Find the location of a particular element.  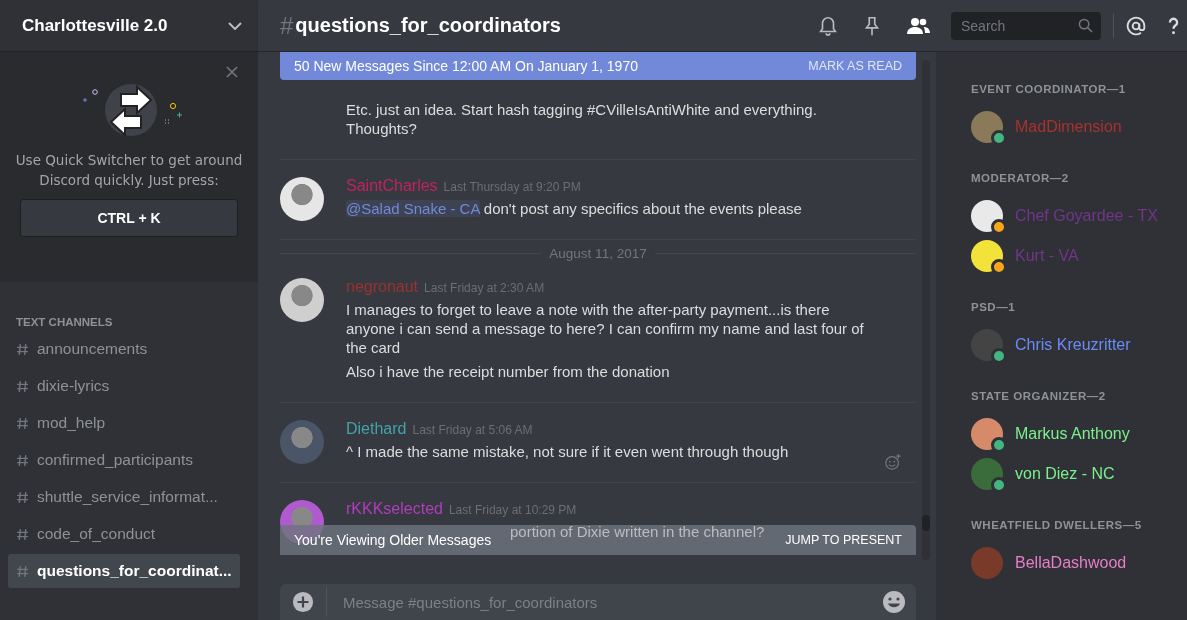

member-avatar is located at coordinates (987, 563).